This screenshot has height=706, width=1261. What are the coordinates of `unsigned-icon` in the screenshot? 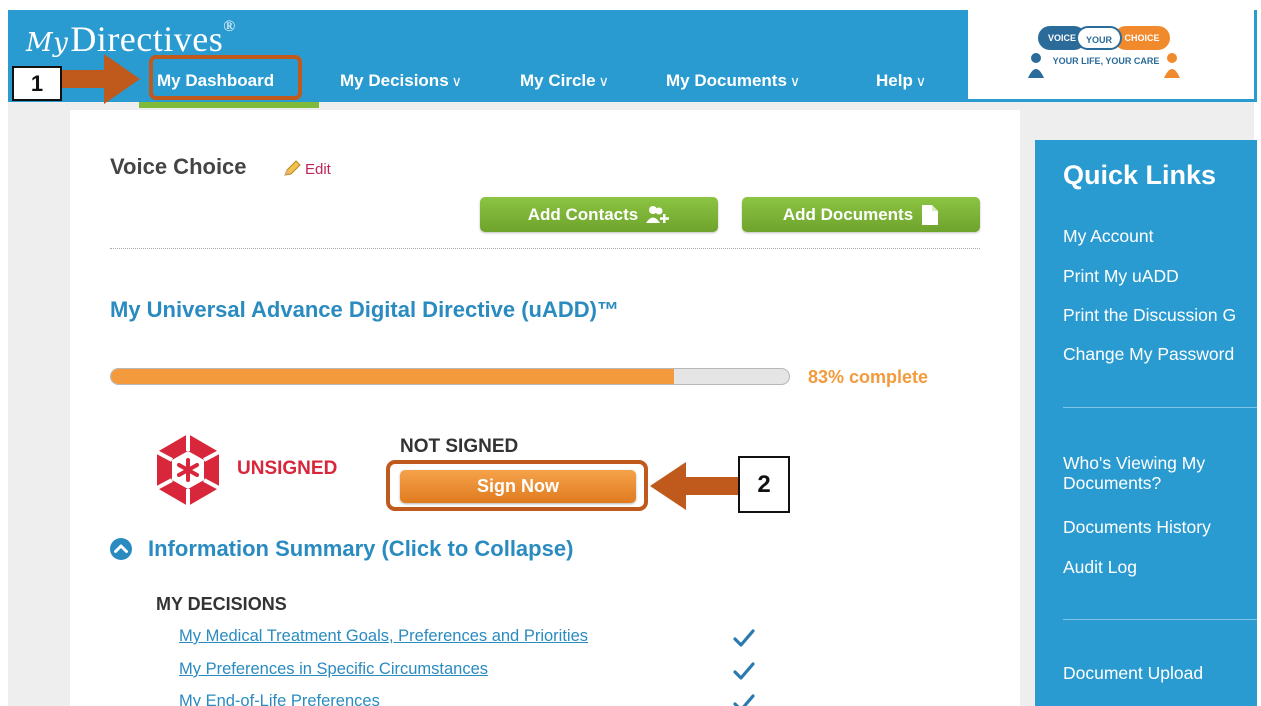 It's located at (188, 470).